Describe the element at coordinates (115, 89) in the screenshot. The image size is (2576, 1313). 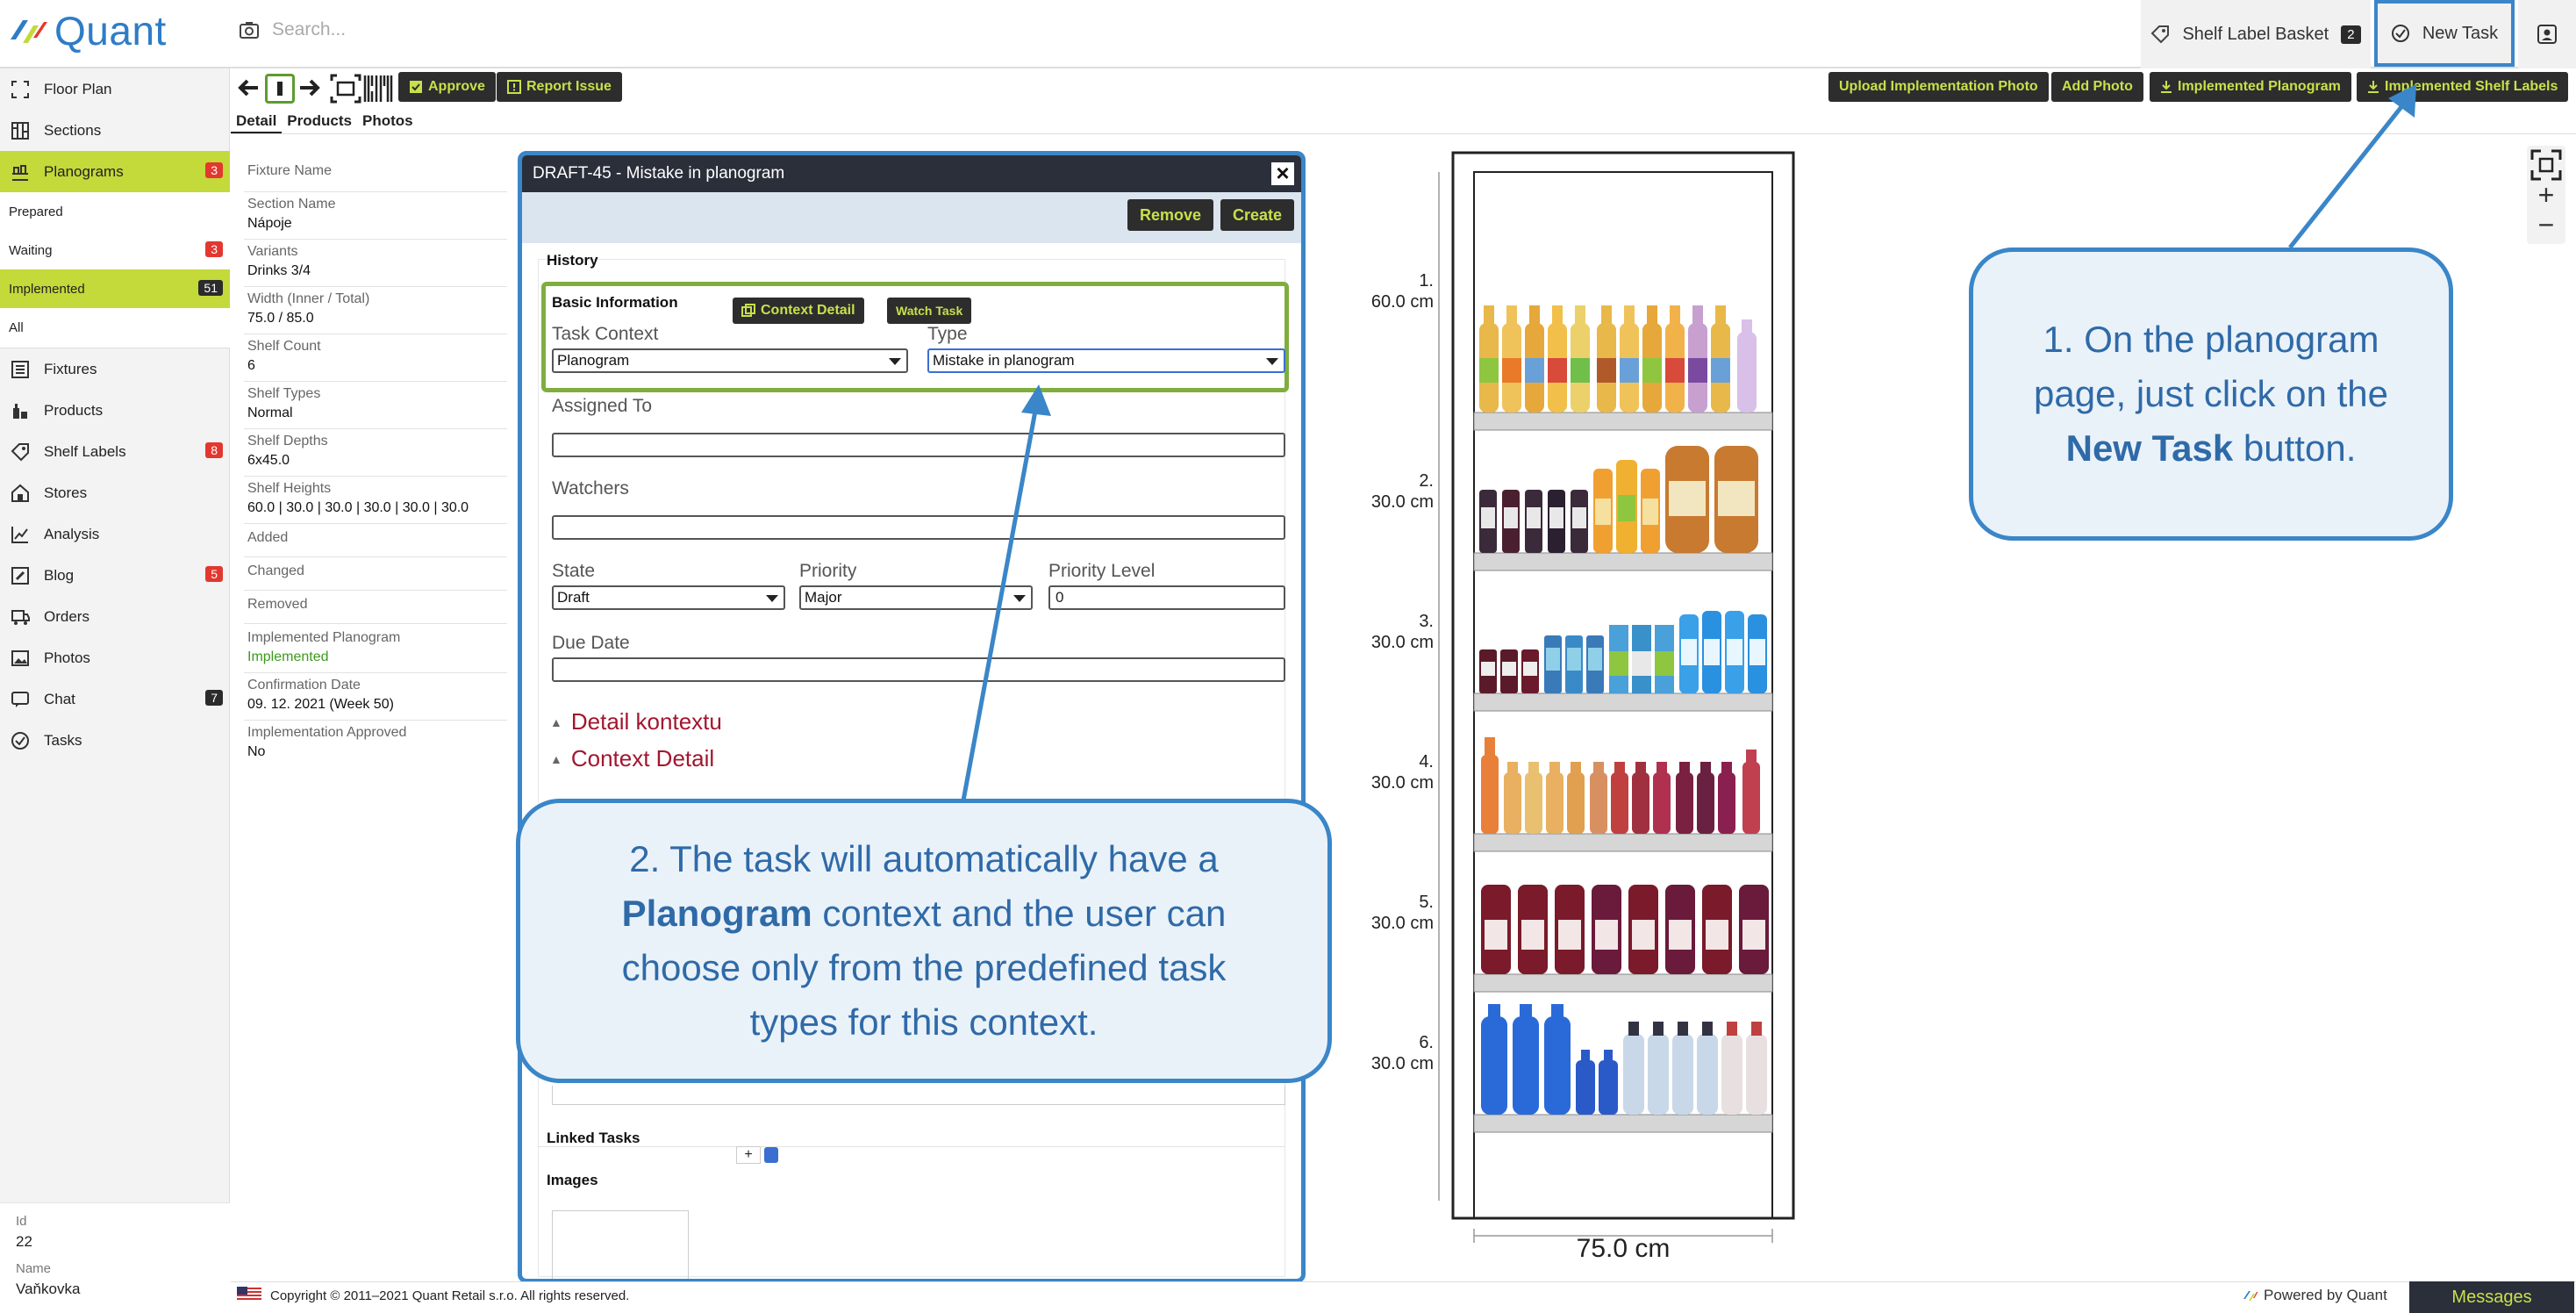
I see `sidebar-item-floor-plan: Floor Plan` at that location.